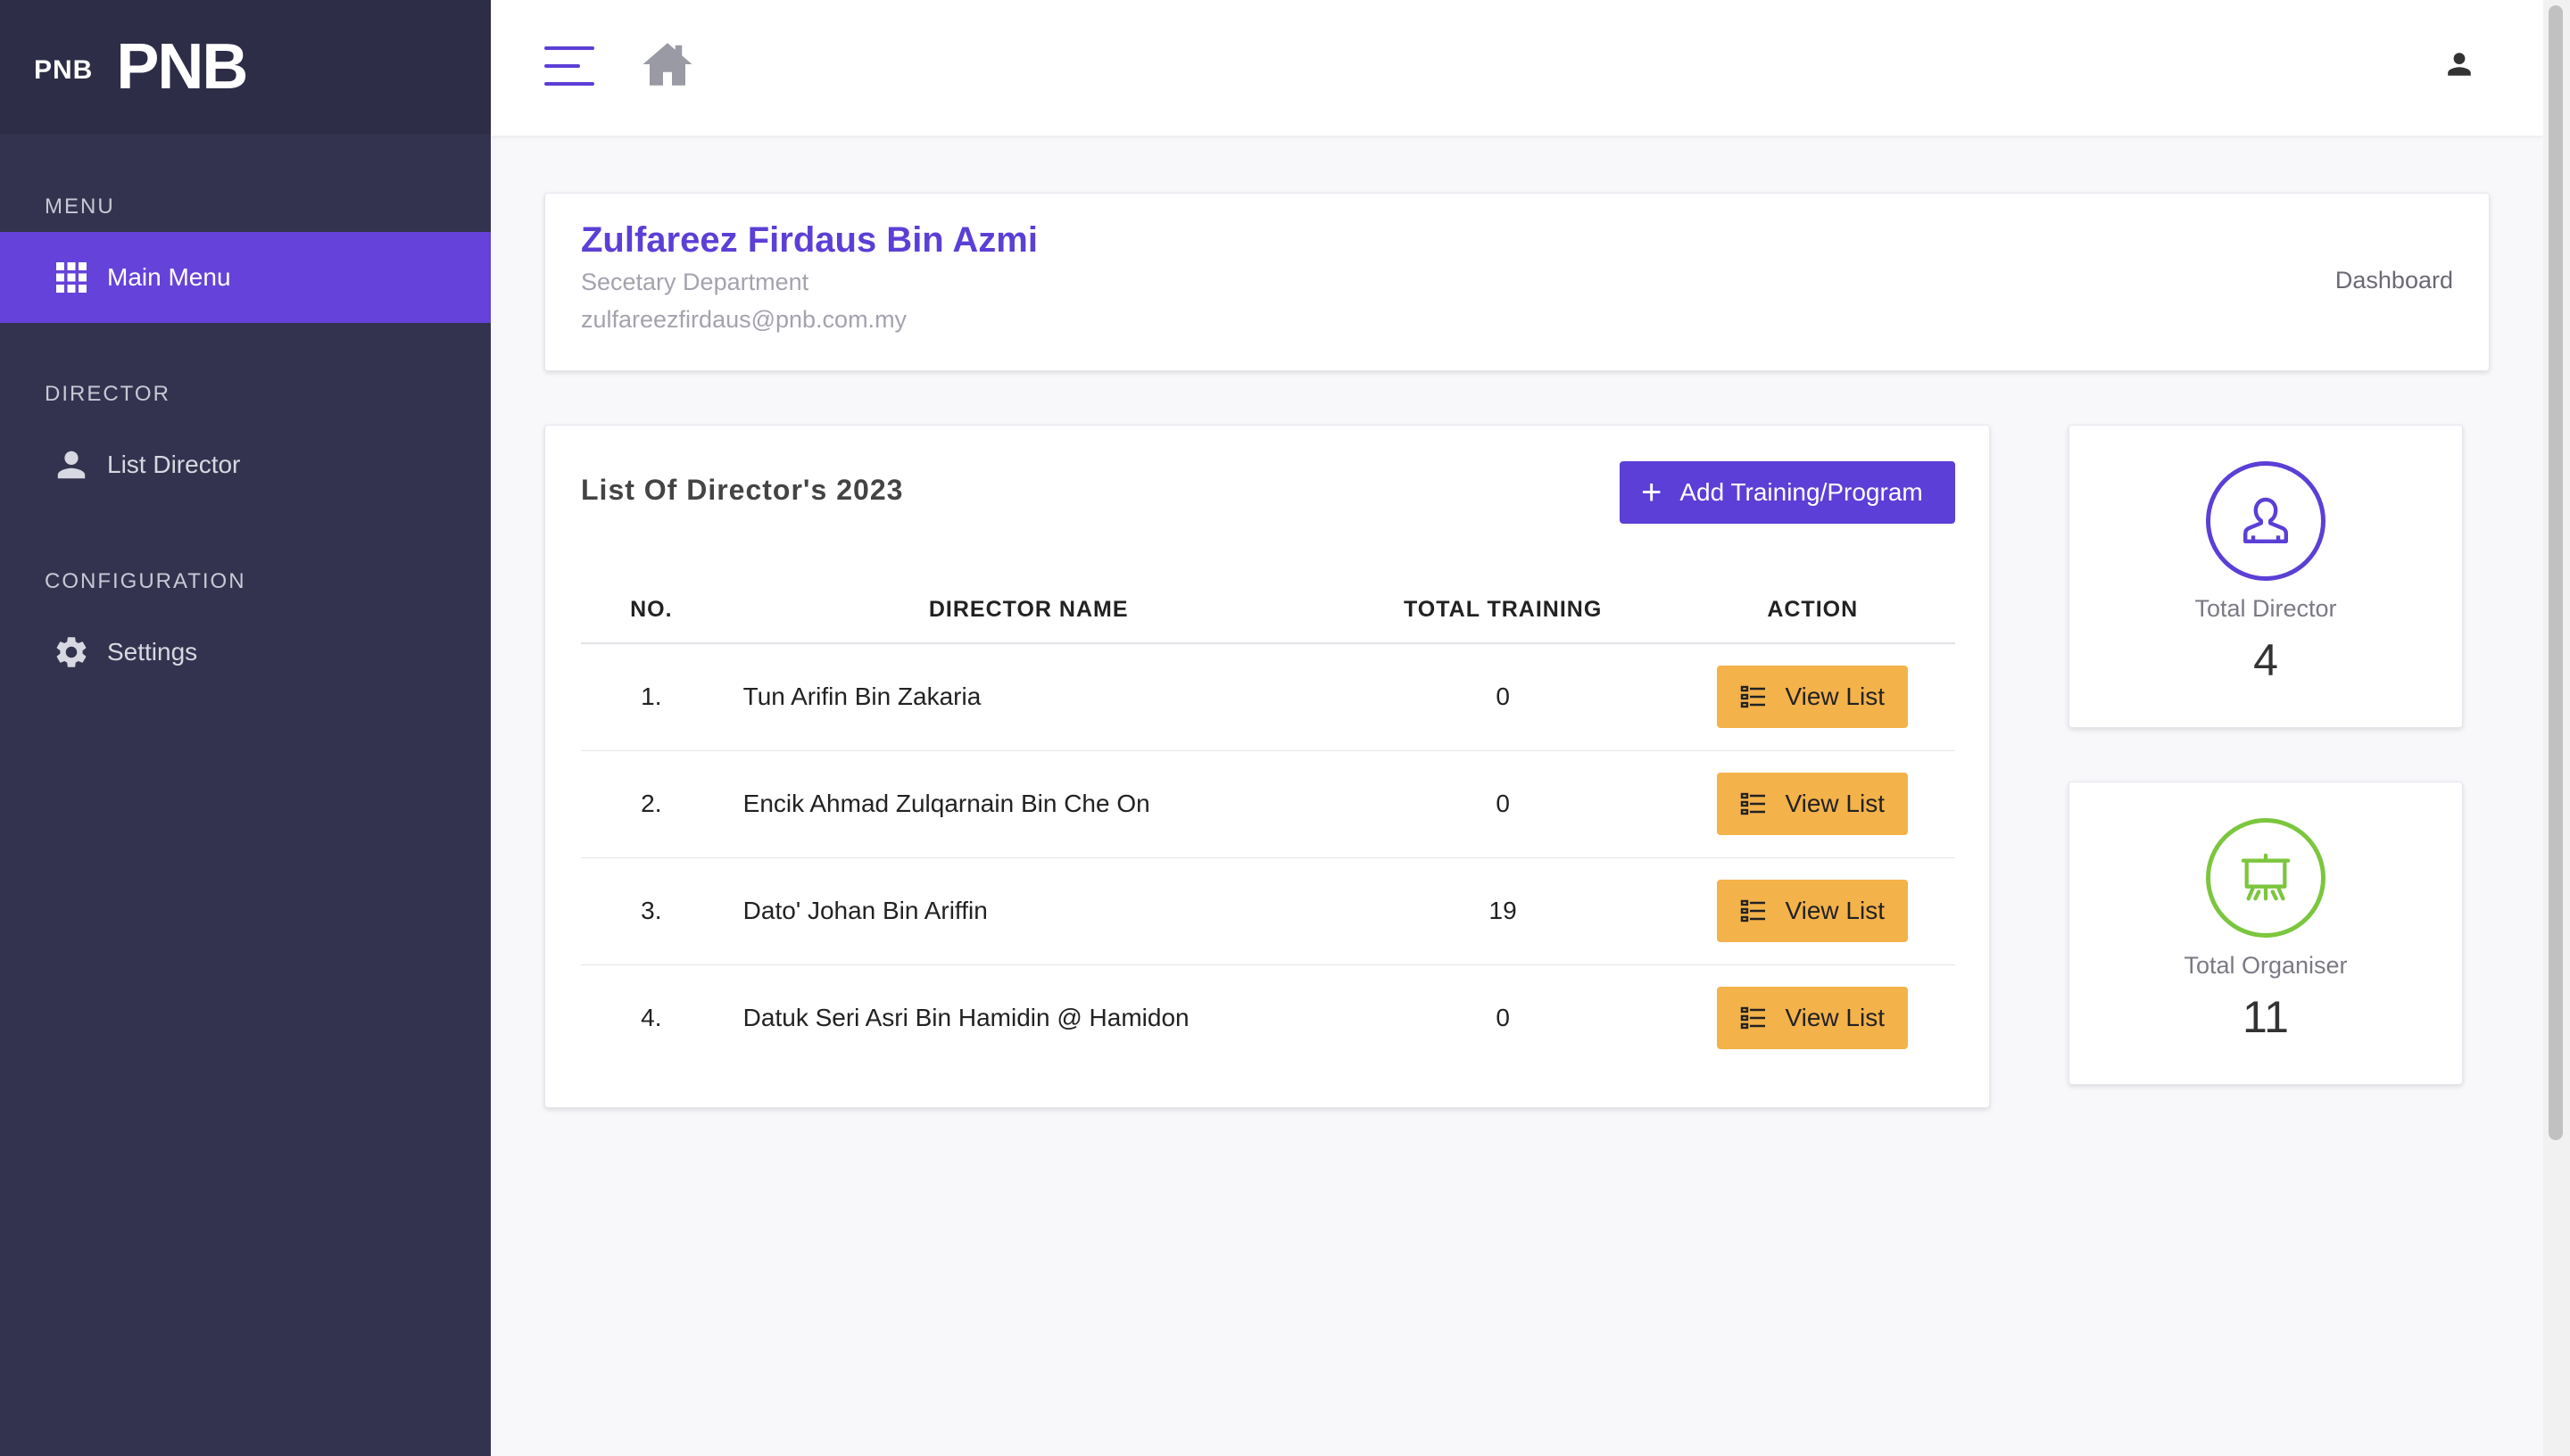  I want to click on row-number: 2., so click(651, 804).